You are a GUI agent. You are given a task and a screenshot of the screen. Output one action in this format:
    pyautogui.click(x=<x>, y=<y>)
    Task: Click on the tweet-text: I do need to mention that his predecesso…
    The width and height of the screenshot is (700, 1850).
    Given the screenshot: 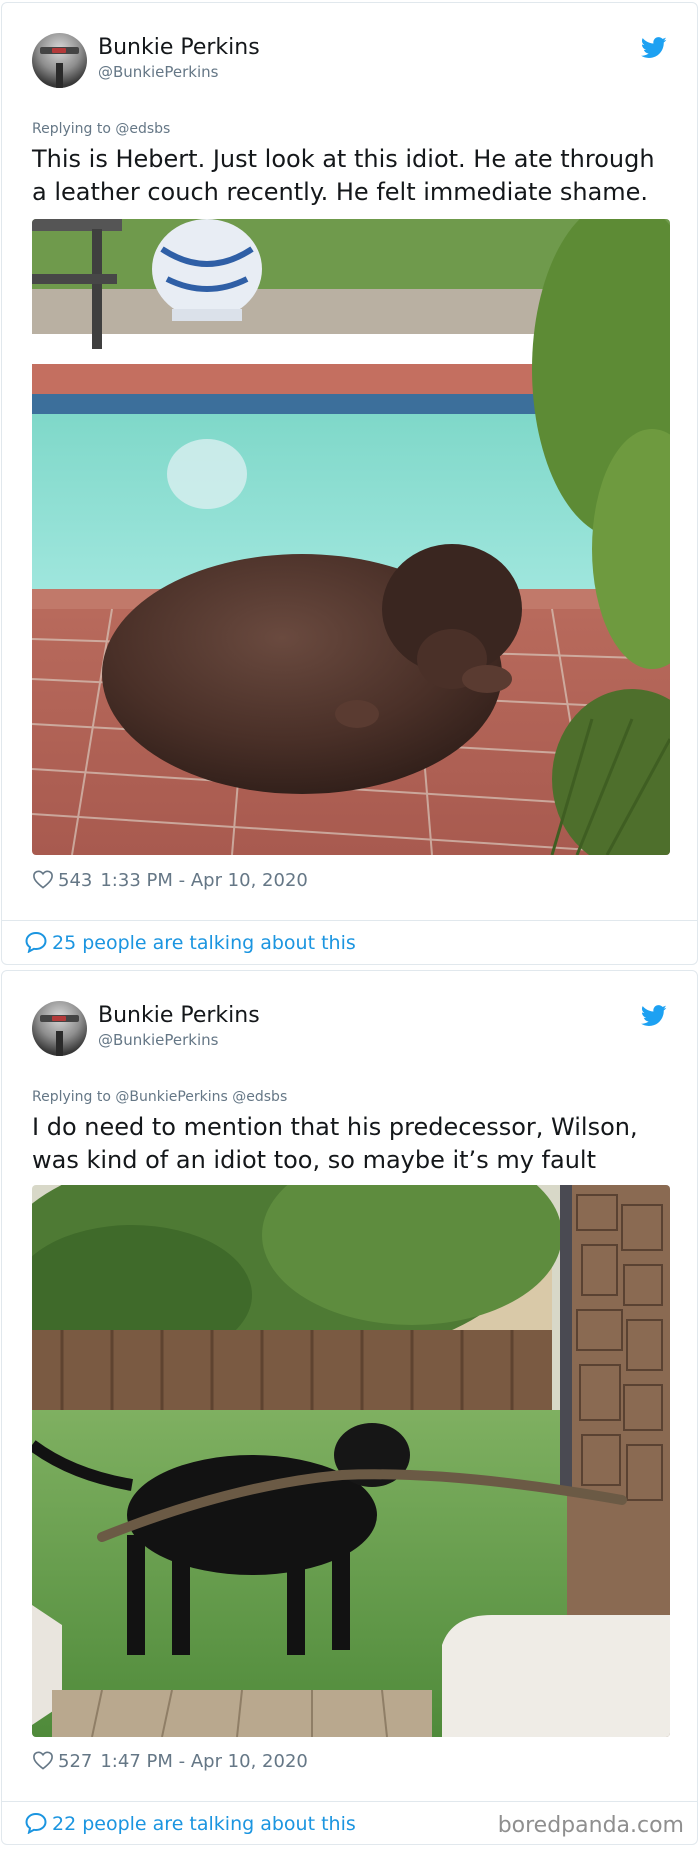 What is the action you would take?
    pyautogui.click(x=335, y=1143)
    